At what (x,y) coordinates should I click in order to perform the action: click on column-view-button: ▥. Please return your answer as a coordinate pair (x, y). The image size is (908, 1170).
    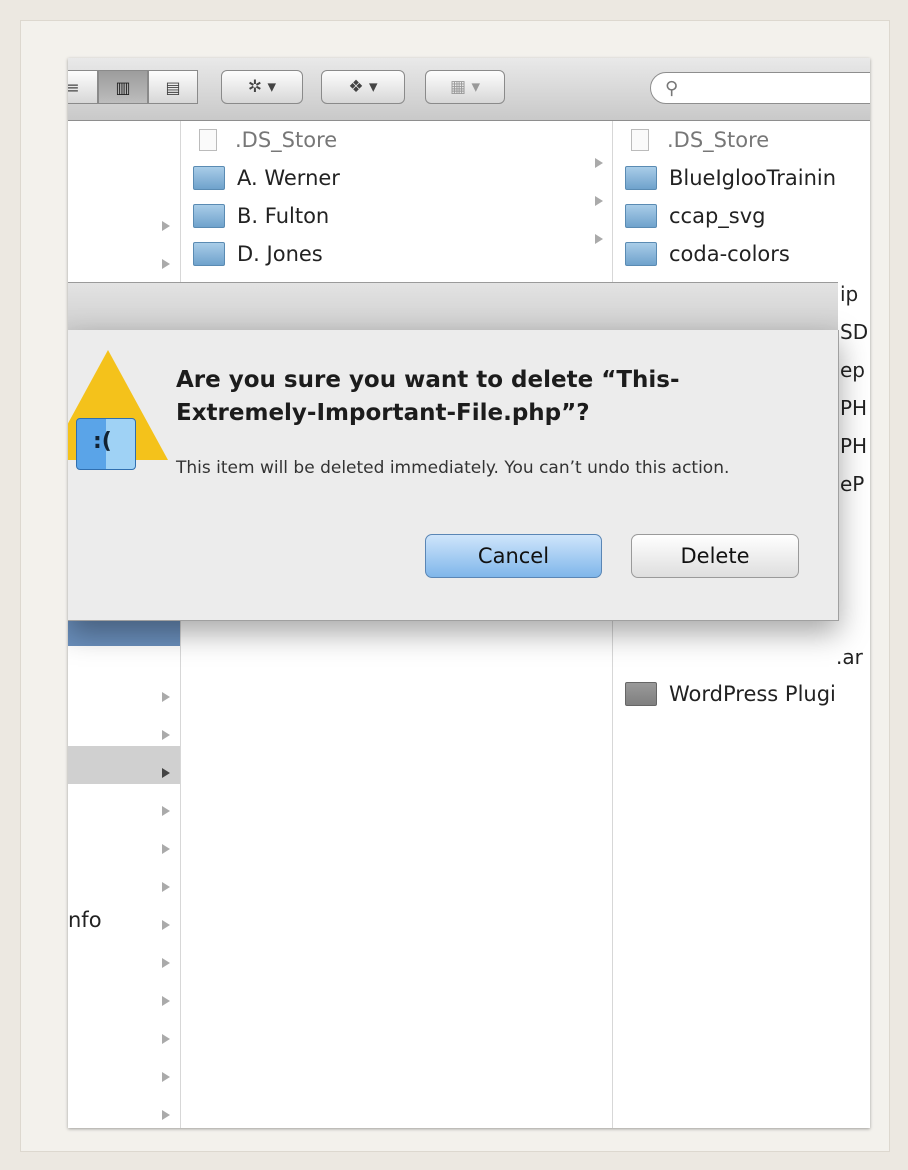
    Looking at the image, I should click on (123, 87).